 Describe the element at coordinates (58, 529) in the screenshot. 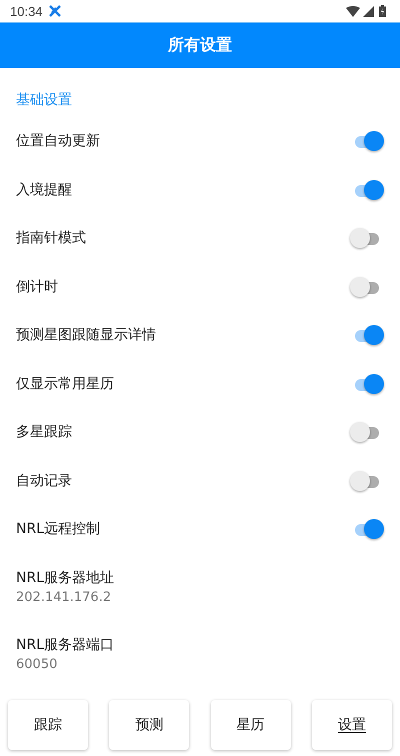

I see `setting-label: NRL远程控制` at that location.